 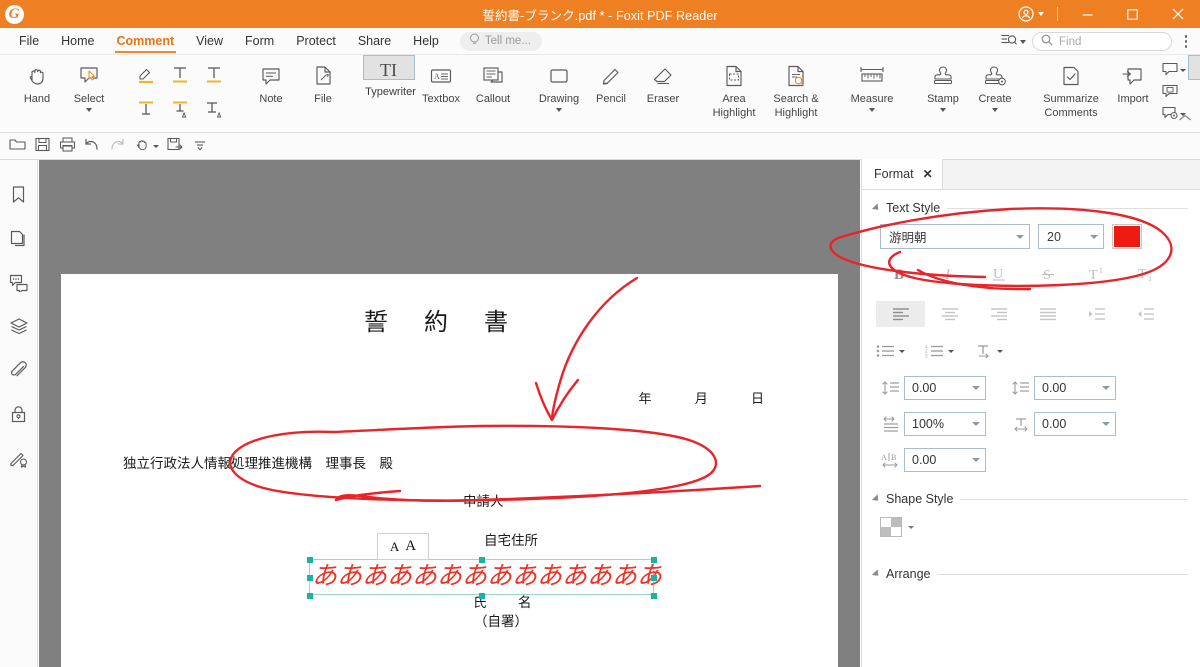 What do you see at coordinates (872, 90) in the screenshot?
I see `measure-button: Measure` at bounding box center [872, 90].